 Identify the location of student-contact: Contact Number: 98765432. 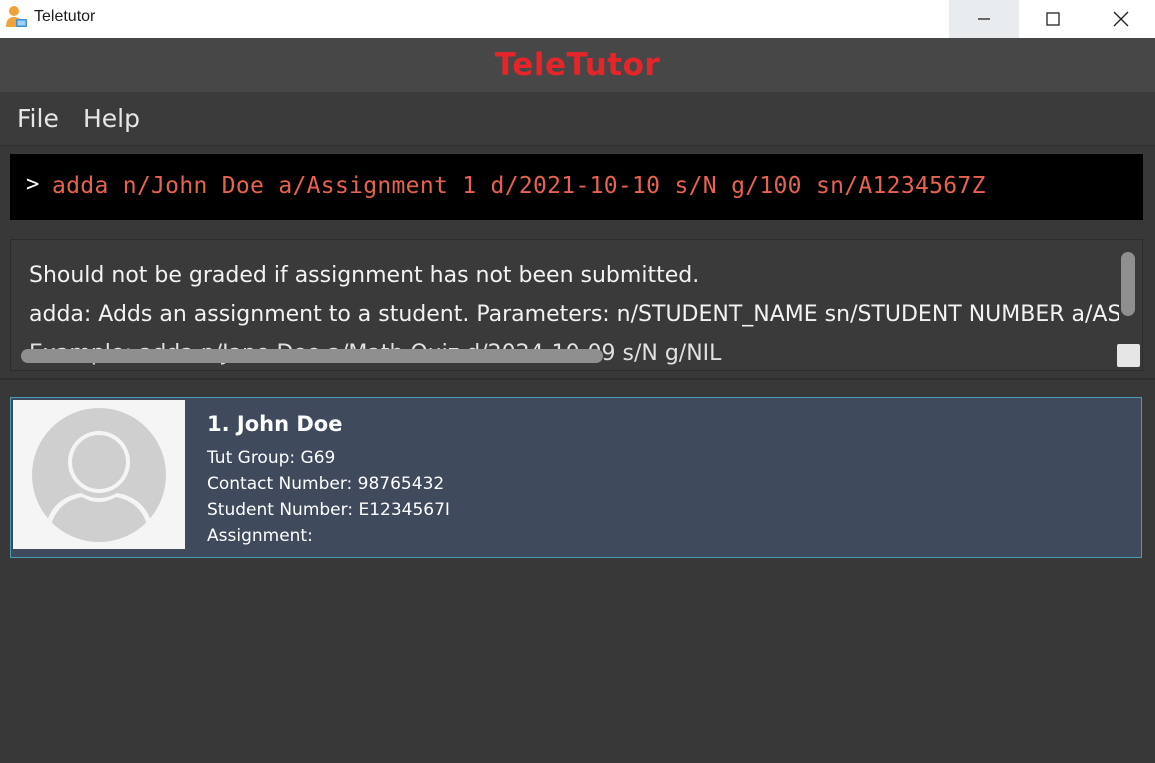
(326, 484).